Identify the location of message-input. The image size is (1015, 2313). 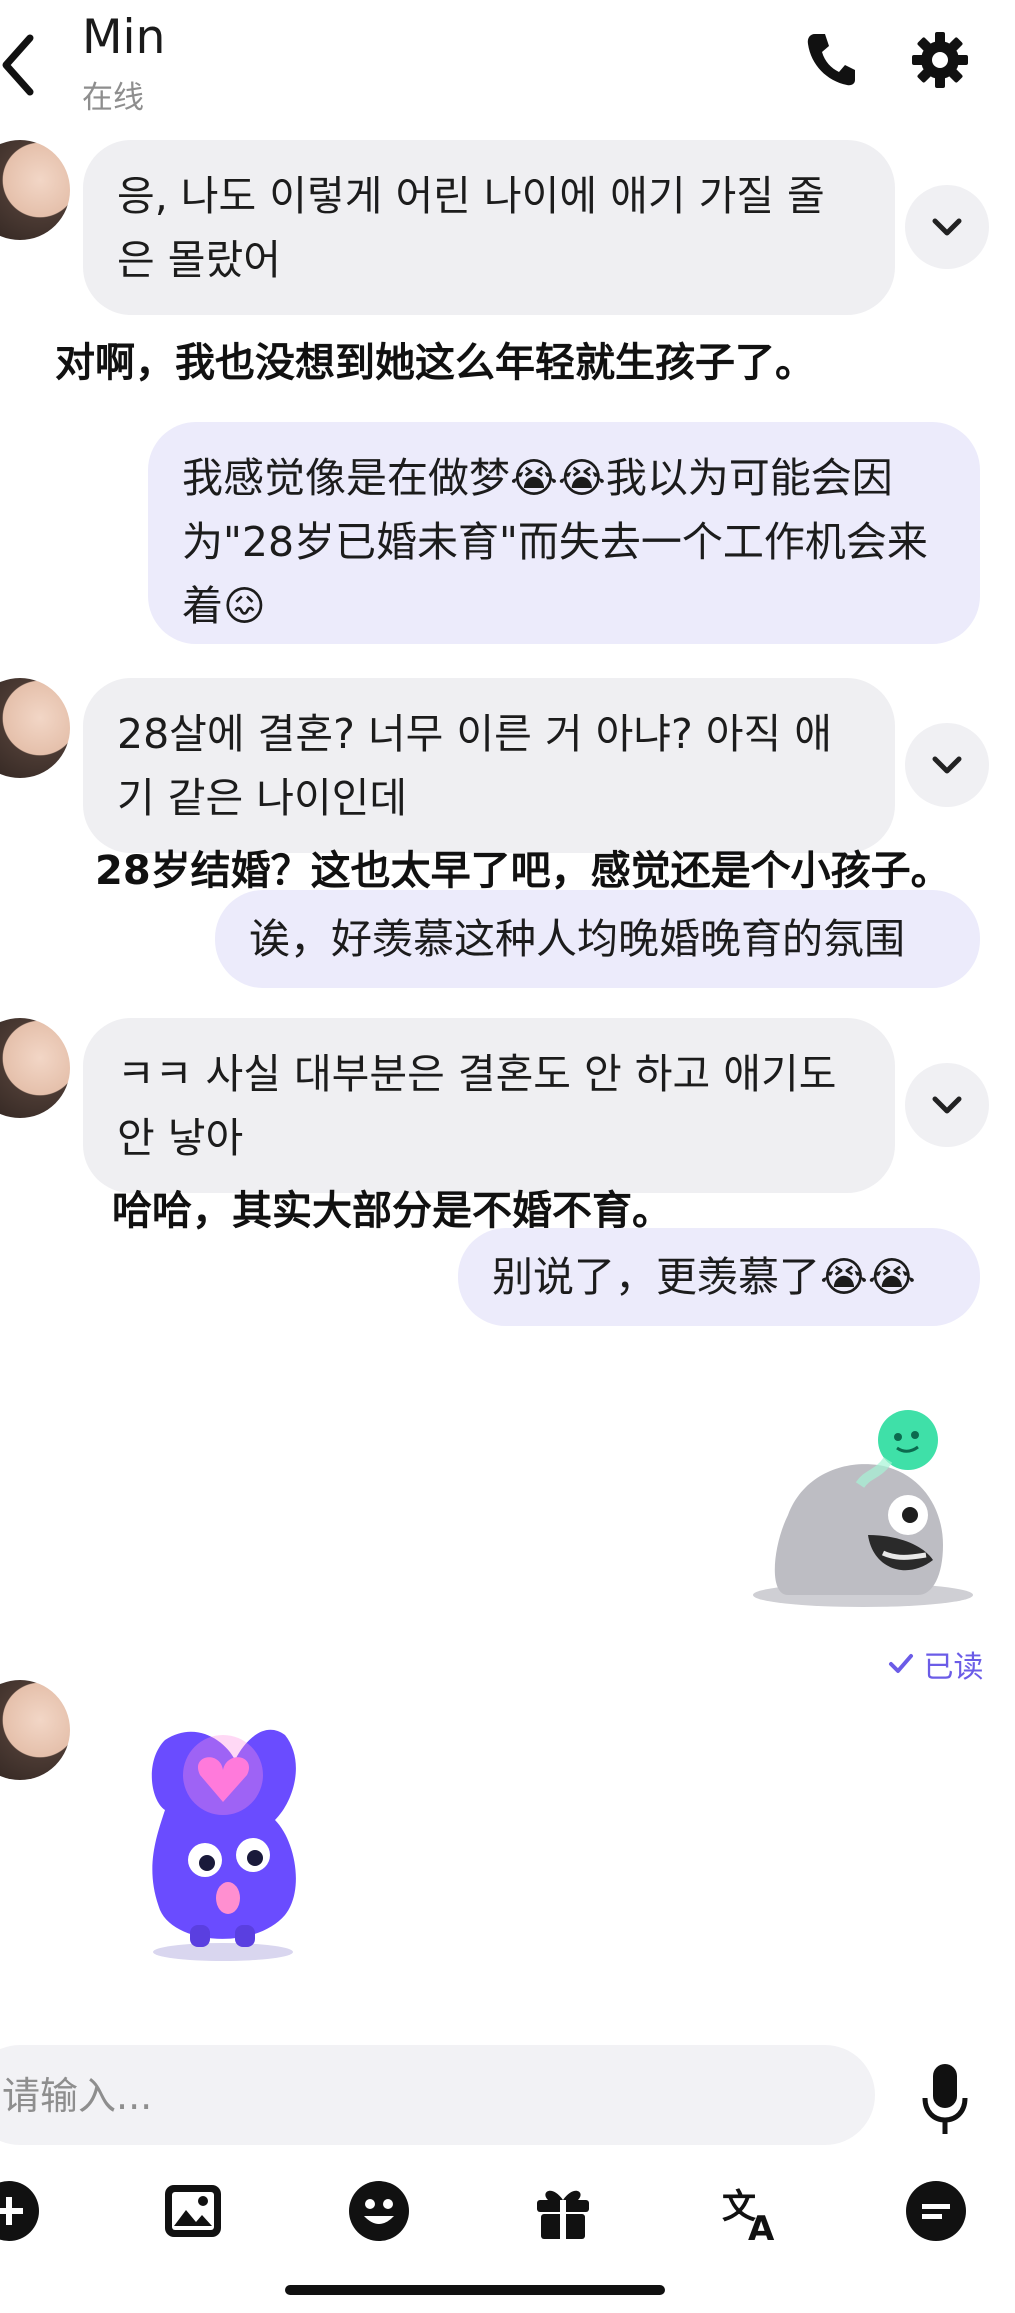
(422, 2096).